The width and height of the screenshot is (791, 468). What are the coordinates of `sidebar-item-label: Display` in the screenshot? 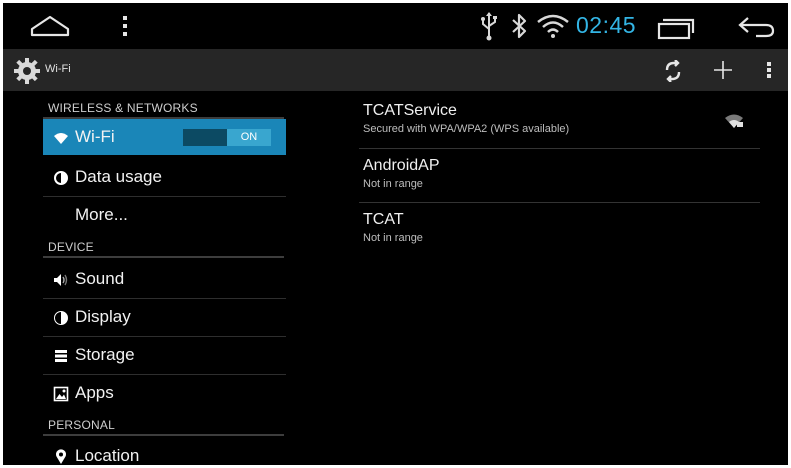 It's located at (103, 316).